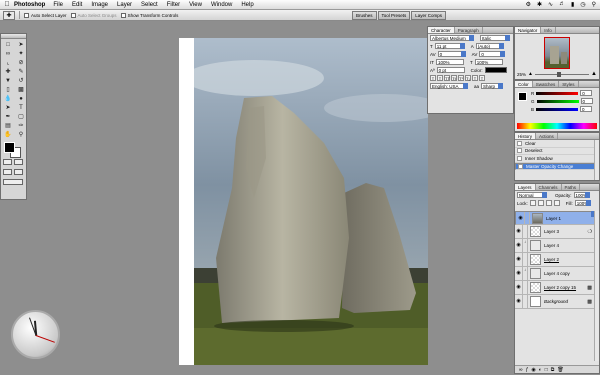 This screenshot has width=600, height=375. I want to click on antialias-select: Sharp, so click(492, 86).